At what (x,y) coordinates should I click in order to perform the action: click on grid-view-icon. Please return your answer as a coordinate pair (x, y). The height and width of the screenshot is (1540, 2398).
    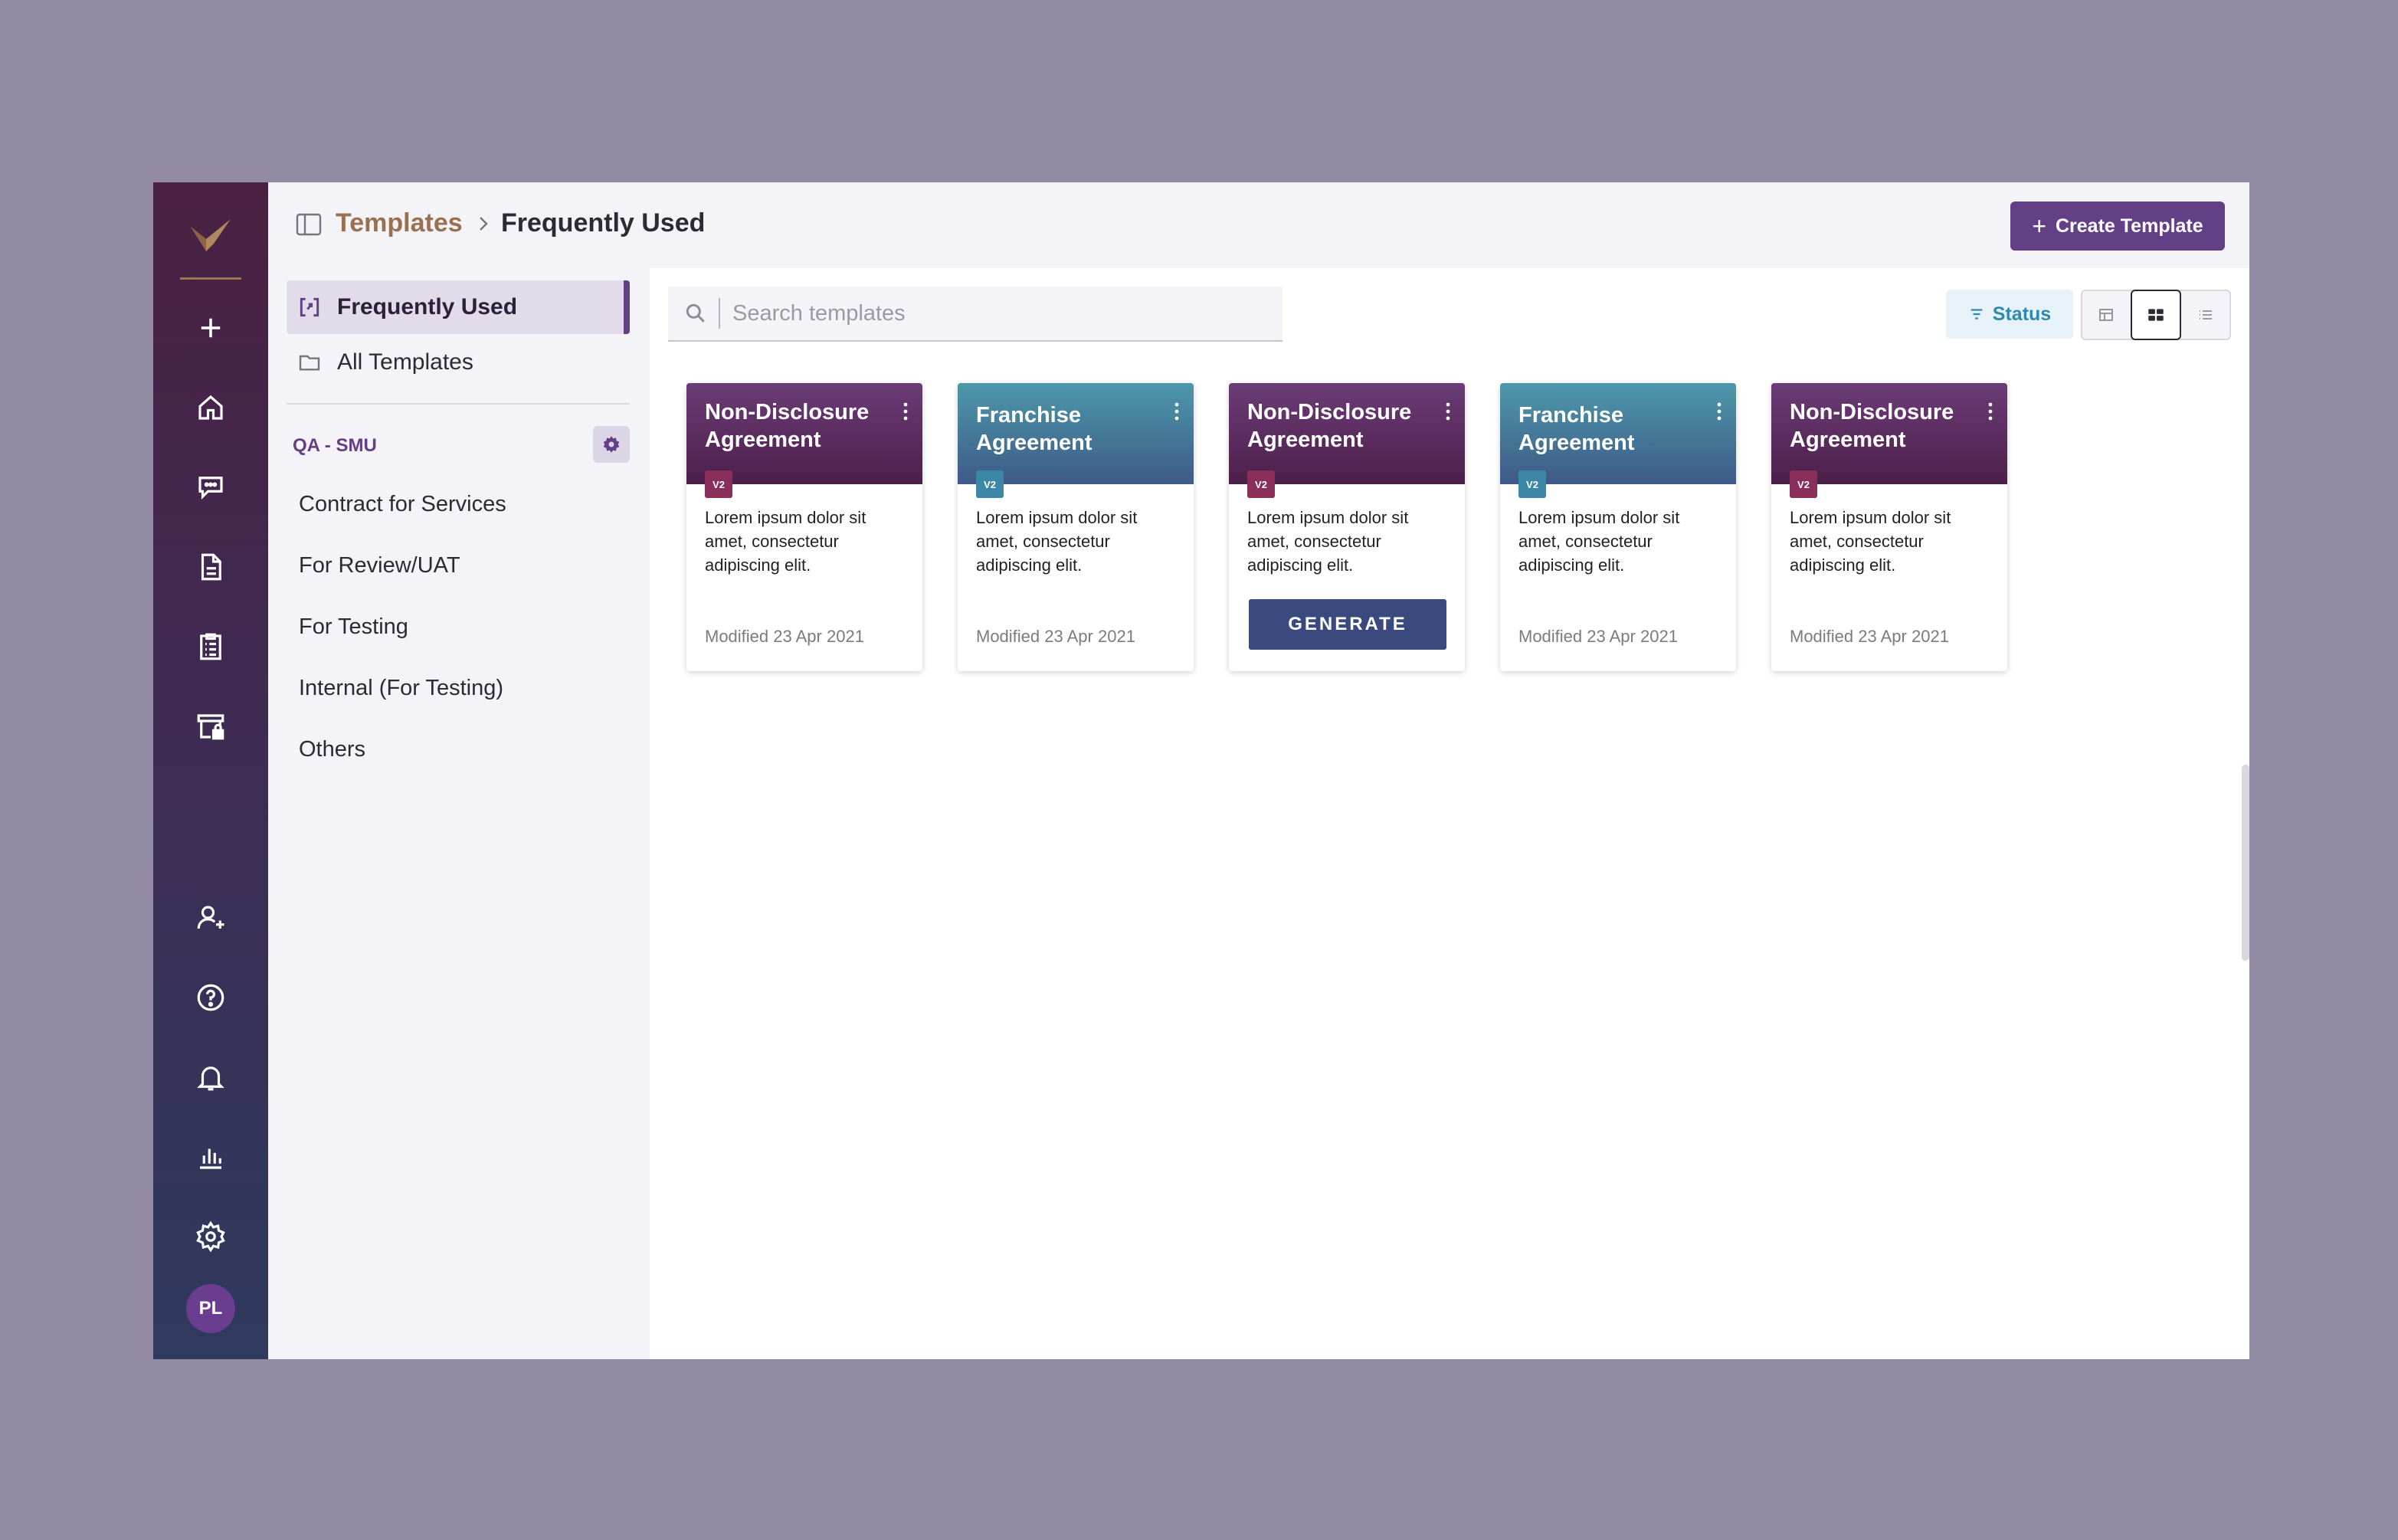
    Looking at the image, I should click on (2156, 315).